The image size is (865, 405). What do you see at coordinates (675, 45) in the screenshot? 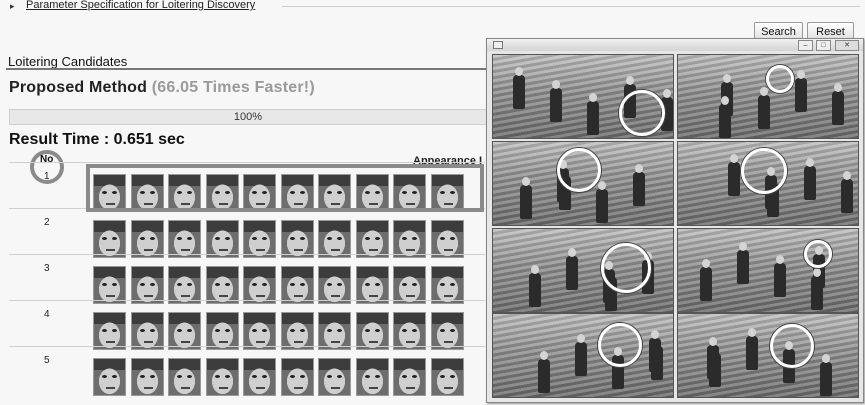
I see `window-titlebar: – □ ✕` at bounding box center [675, 45].